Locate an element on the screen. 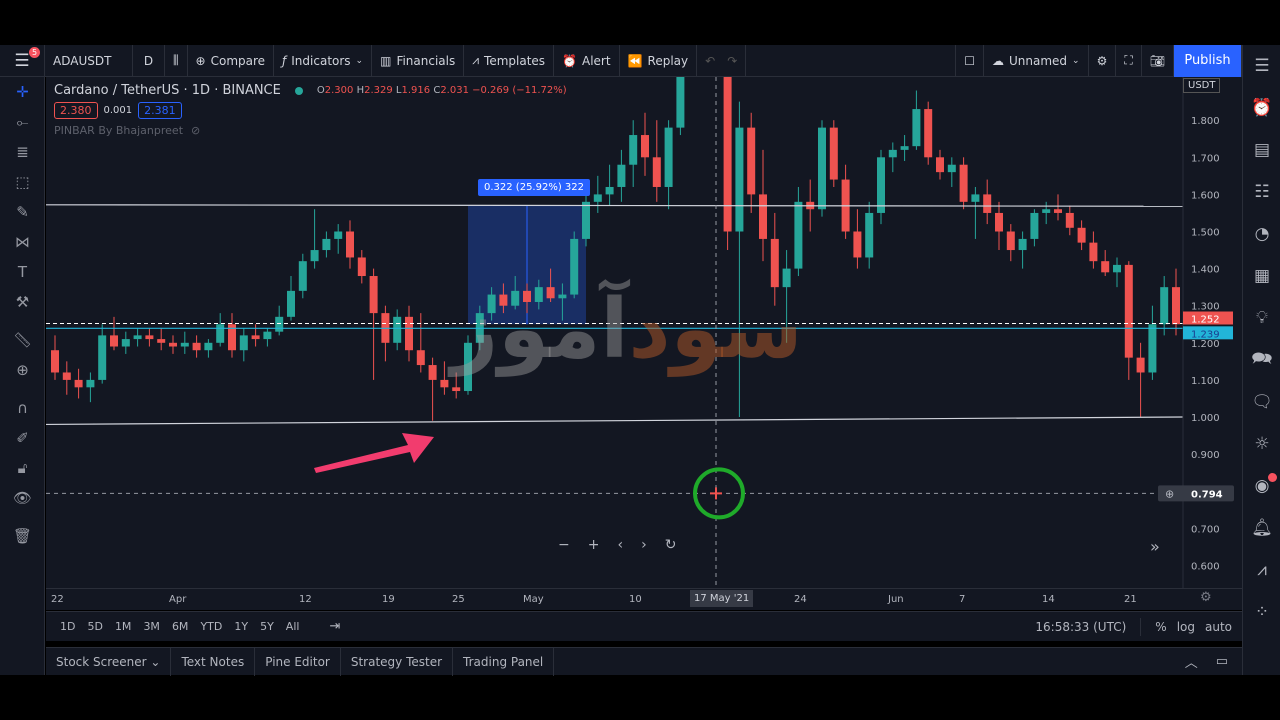  tab-trading-panel: Trading Panel is located at coordinates (504, 661).